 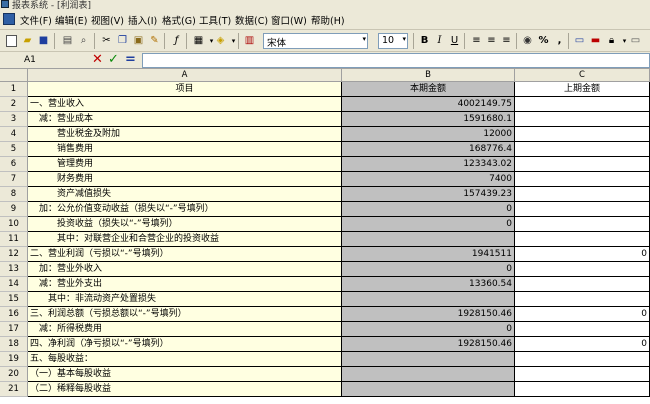 What do you see at coordinates (185, 104) in the screenshot?
I see `item-cell: 一、营业收入` at bounding box center [185, 104].